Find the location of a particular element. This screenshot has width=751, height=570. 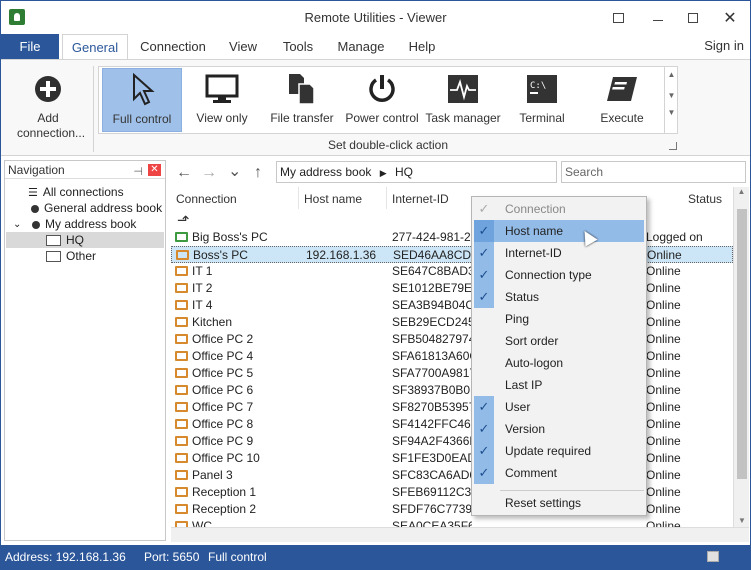

action-file-transfer: File transfer is located at coordinates (302, 100).